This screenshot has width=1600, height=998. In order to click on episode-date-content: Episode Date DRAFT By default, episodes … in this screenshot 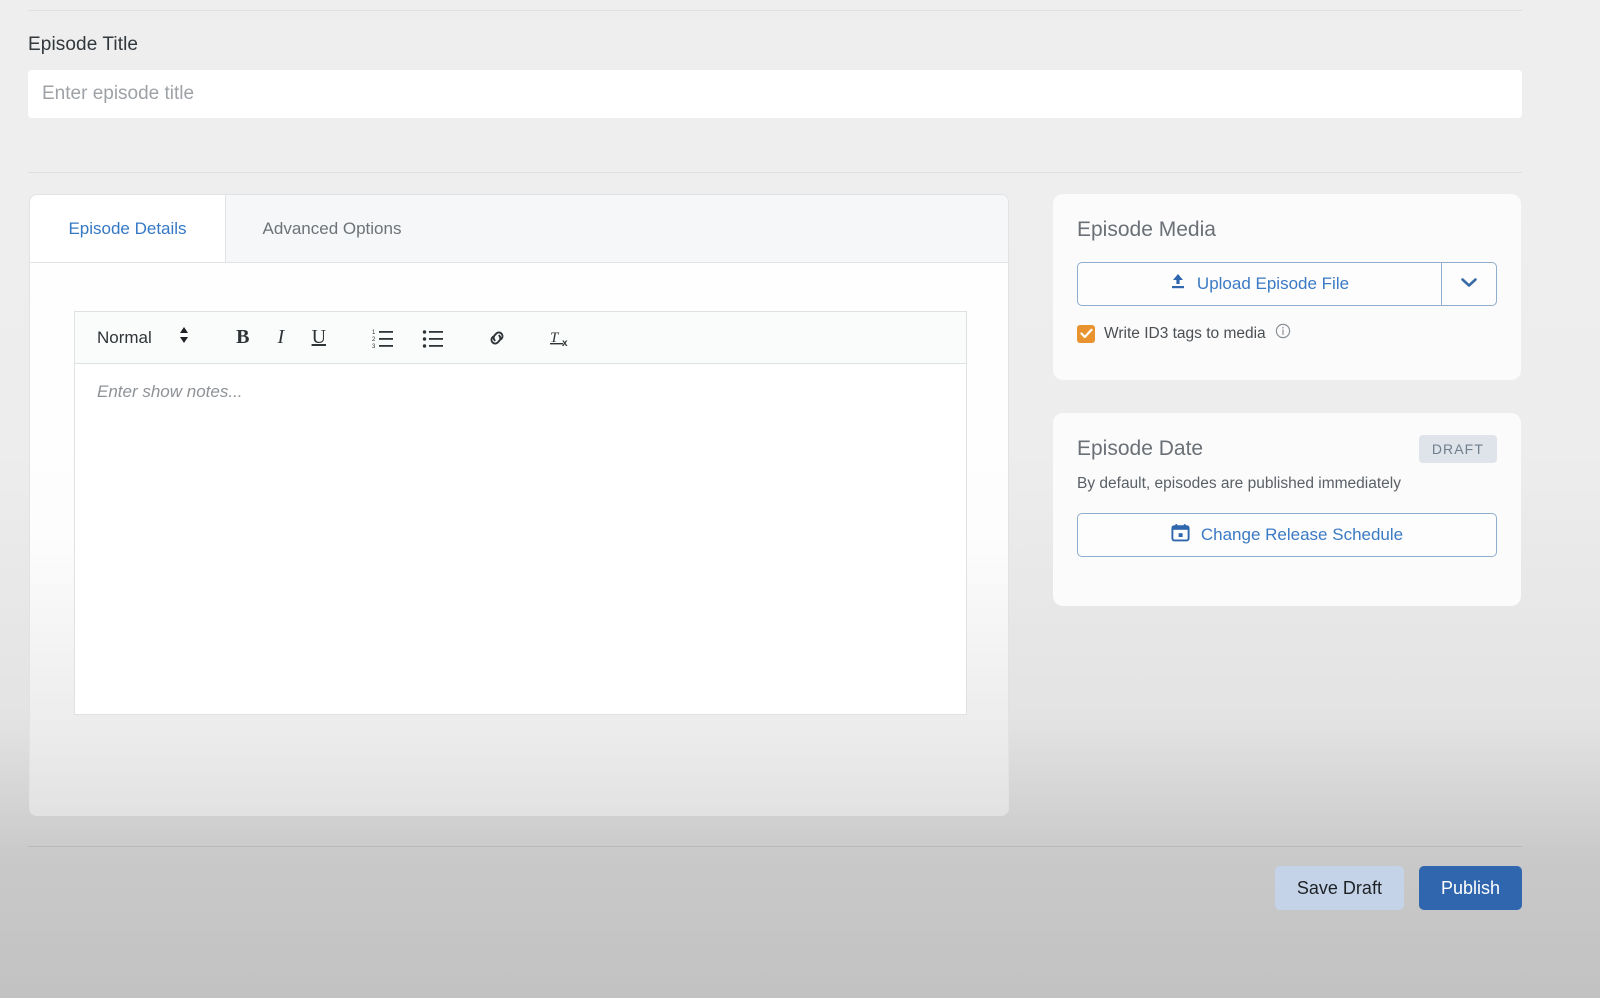, I will do `click(1287, 485)`.